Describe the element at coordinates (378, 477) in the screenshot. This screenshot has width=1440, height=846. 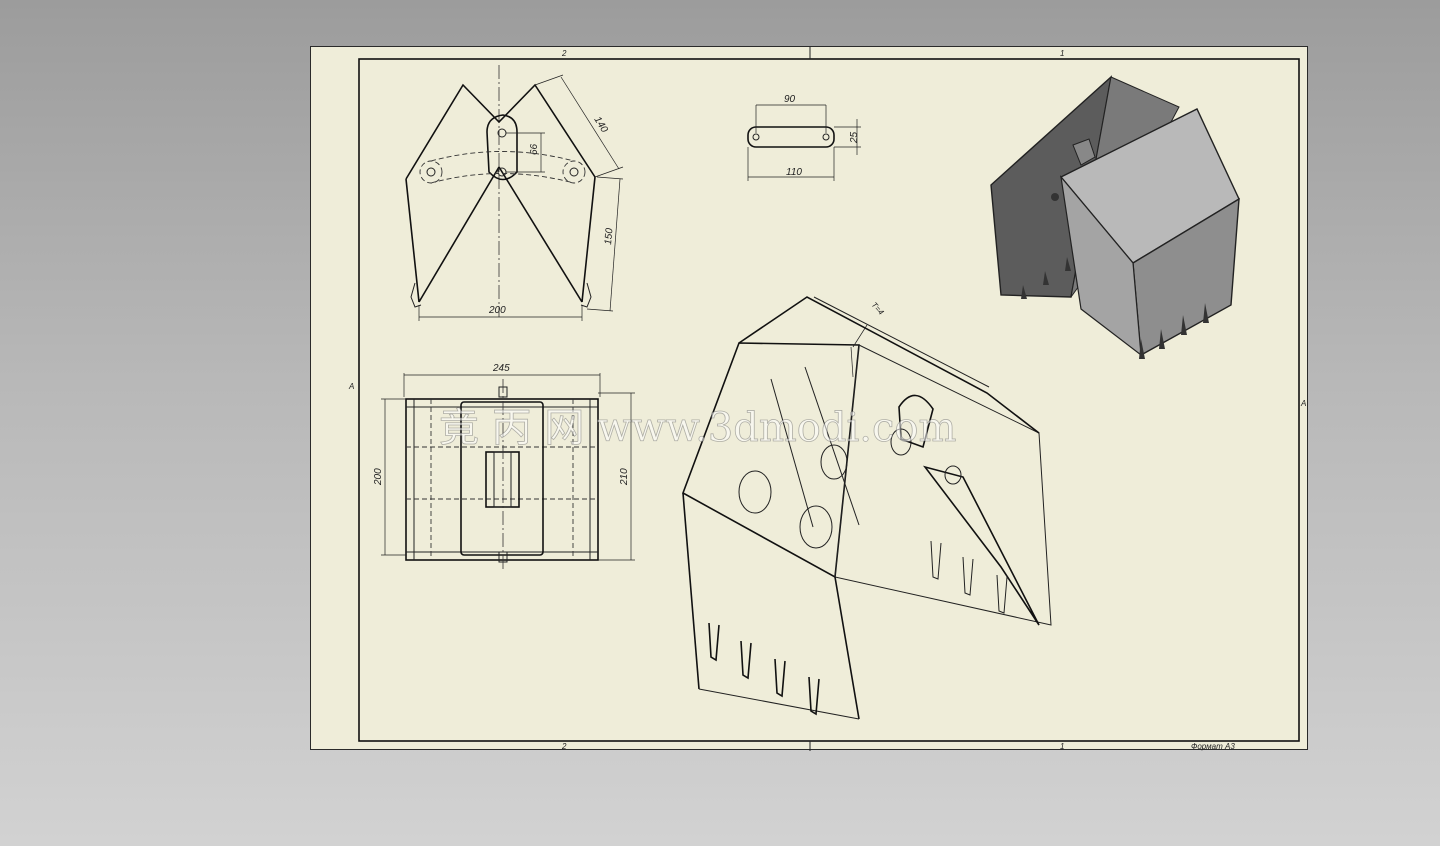
I see `dim-top-depth-left: 200` at that location.